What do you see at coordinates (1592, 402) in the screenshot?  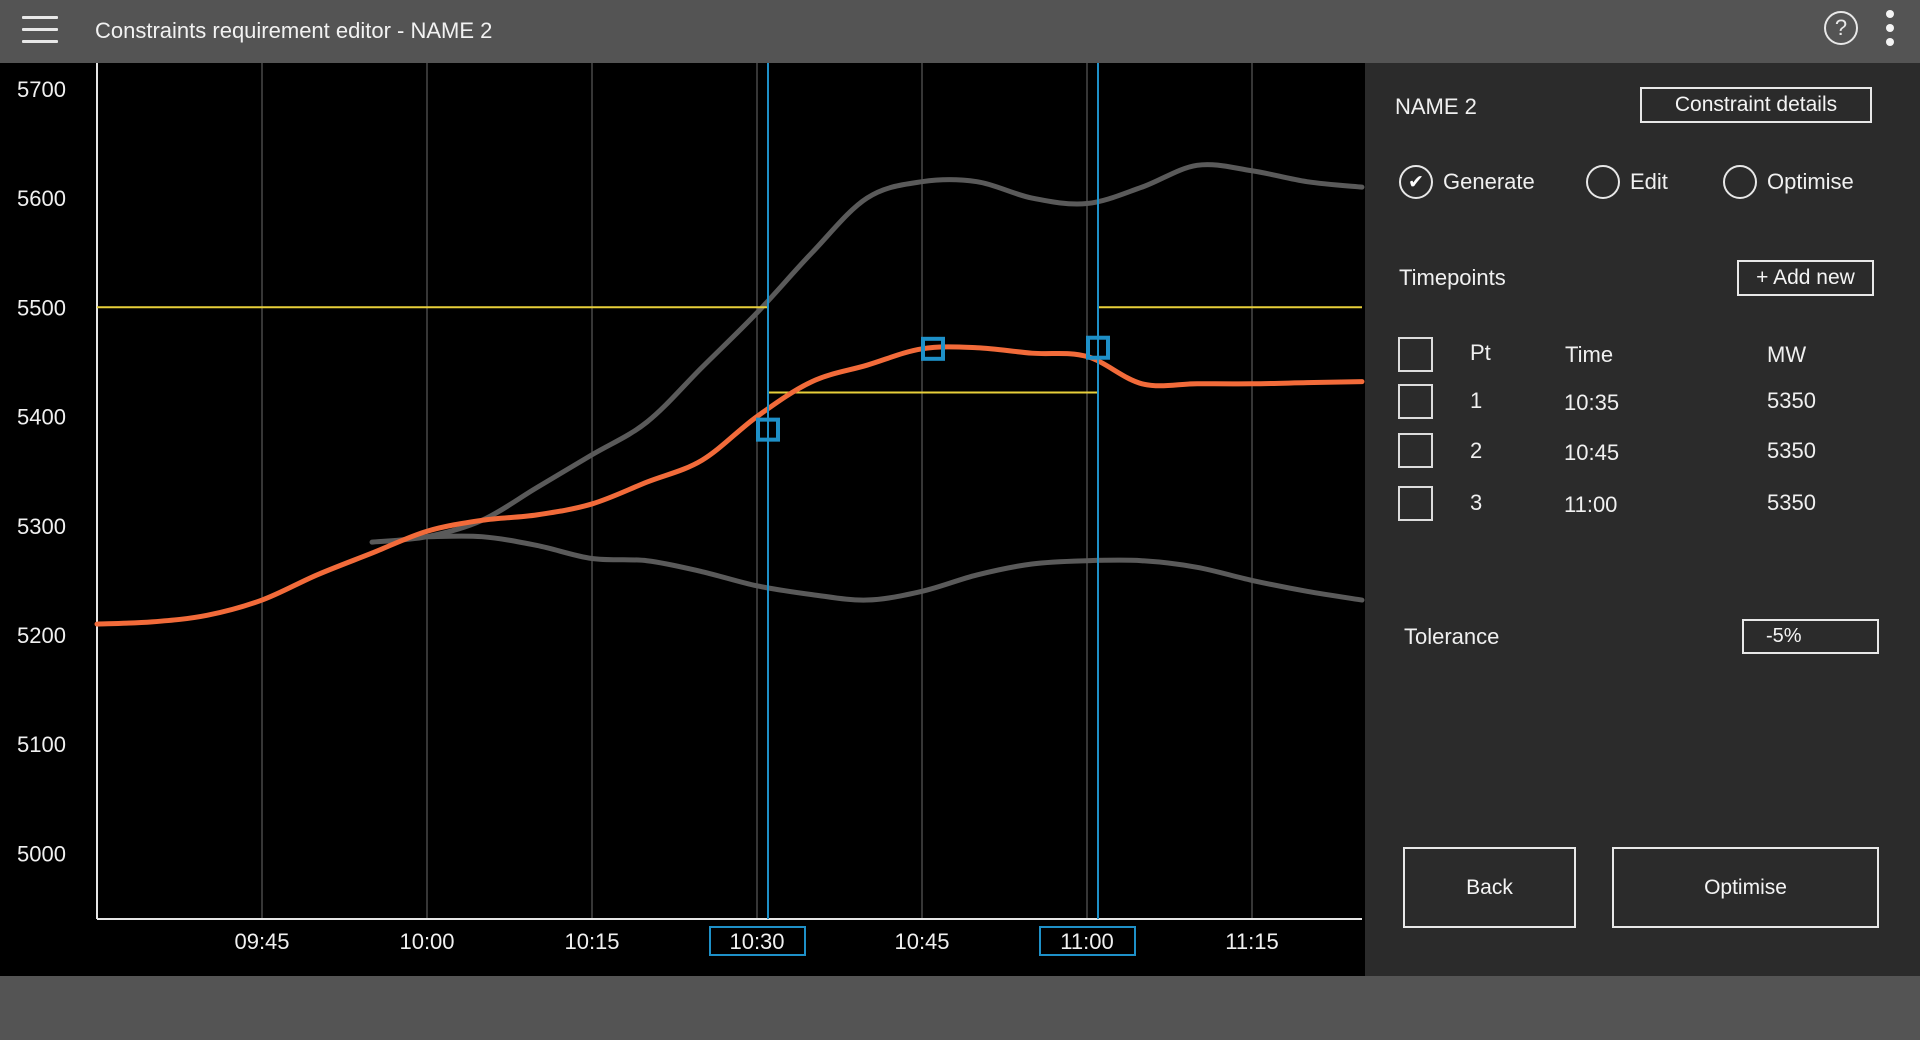 I see `table-cell-time: 10:35` at bounding box center [1592, 402].